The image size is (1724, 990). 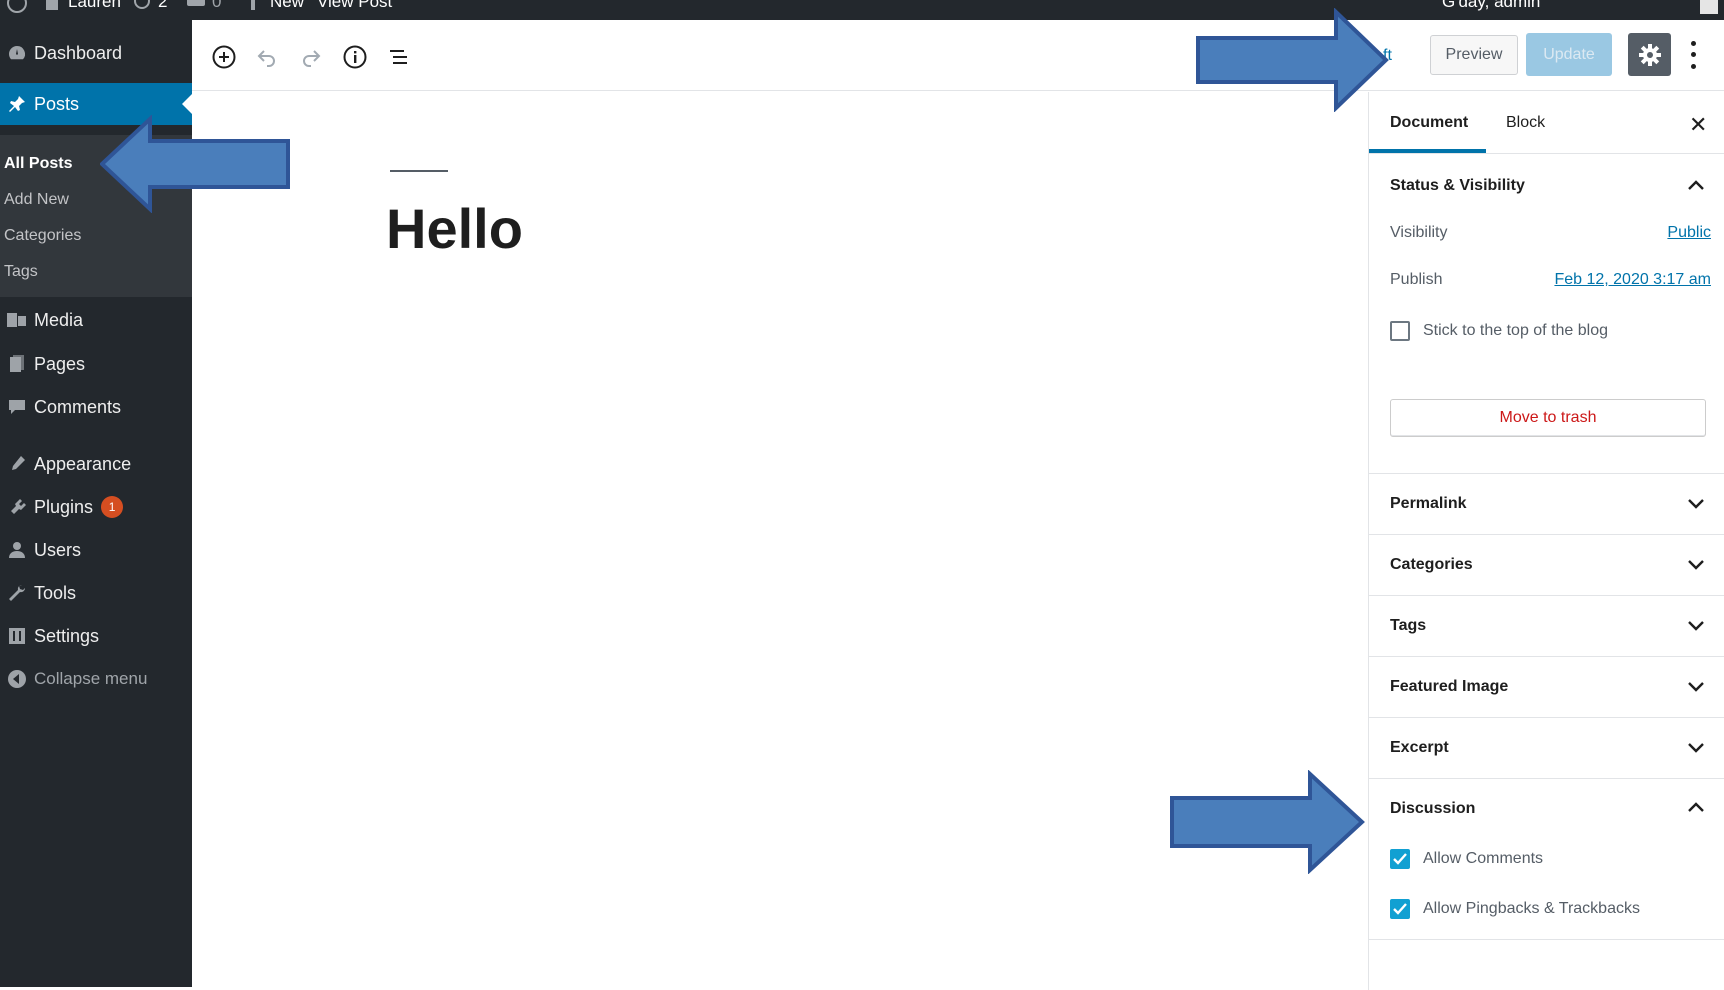 What do you see at coordinates (162, 6) in the screenshot?
I see `updates-count: 2` at bounding box center [162, 6].